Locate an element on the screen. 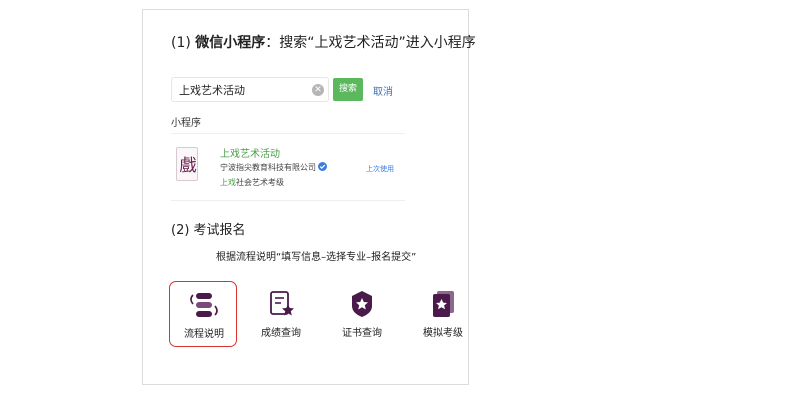 The width and height of the screenshot is (799, 409). menu-item-mock-exam: 模拟考级 is located at coordinates (443, 314).